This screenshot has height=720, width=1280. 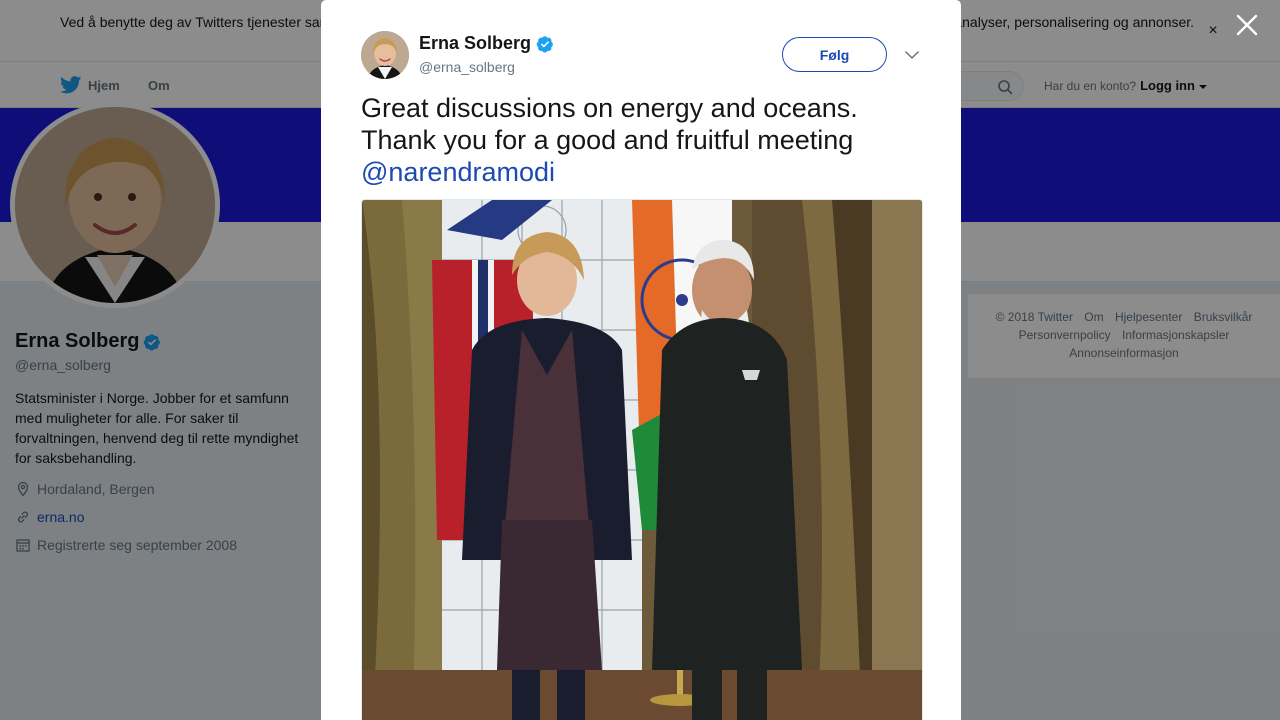 What do you see at coordinates (834, 54) in the screenshot?
I see `follow-button: Følg` at bounding box center [834, 54].